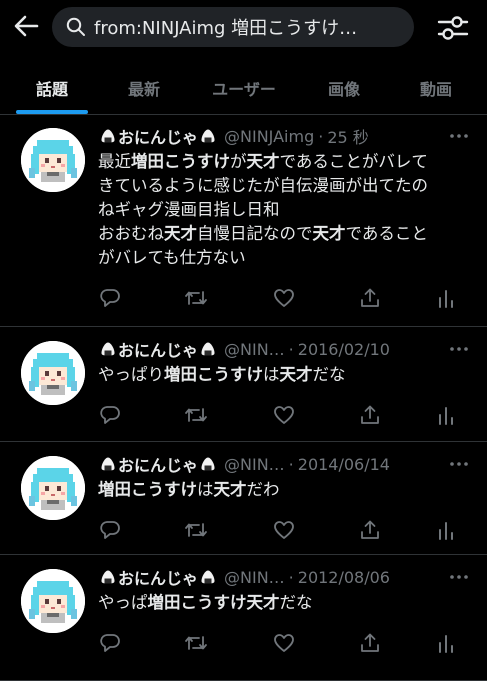 The image size is (487, 681). Describe the element at coordinates (52, 88) in the screenshot. I see `tab-top: 話題` at that location.